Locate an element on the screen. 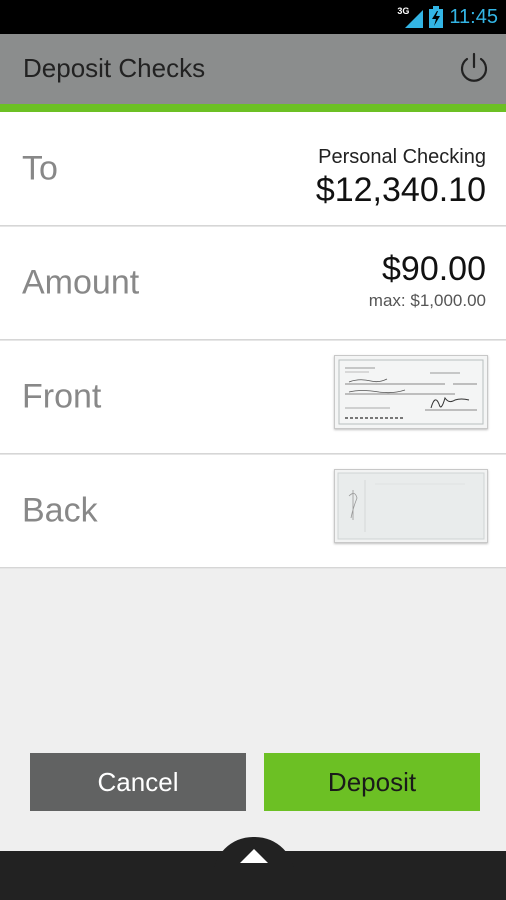  clock: 11:45 is located at coordinates (473, 16).